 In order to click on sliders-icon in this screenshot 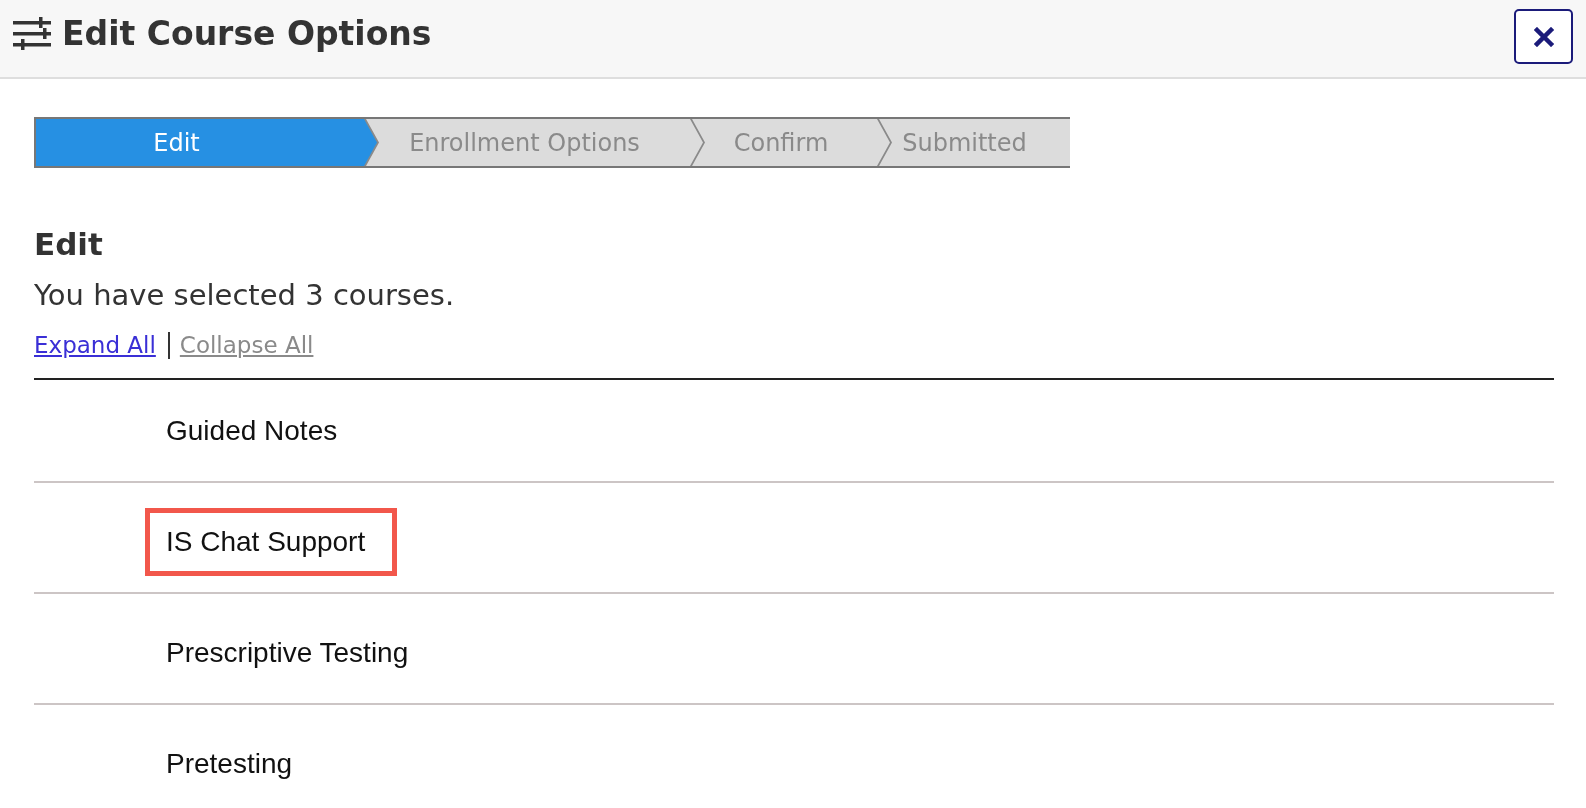, I will do `click(32, 33)`.